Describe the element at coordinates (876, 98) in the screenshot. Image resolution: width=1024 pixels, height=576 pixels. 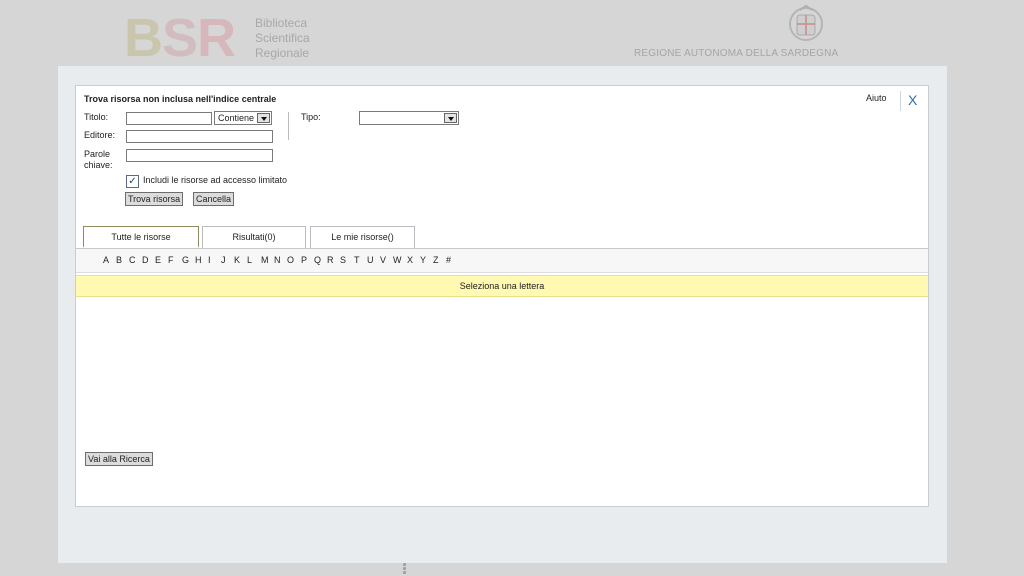
I see `help-link: Aiuto` at that location.